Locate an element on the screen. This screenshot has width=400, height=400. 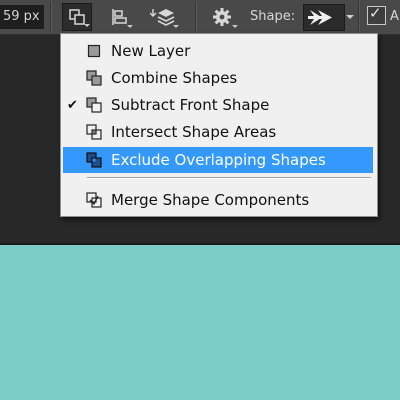
menu-item-subtract-front-shape: ✔ Subtract Front Shape is located at coordinates (219, 105).